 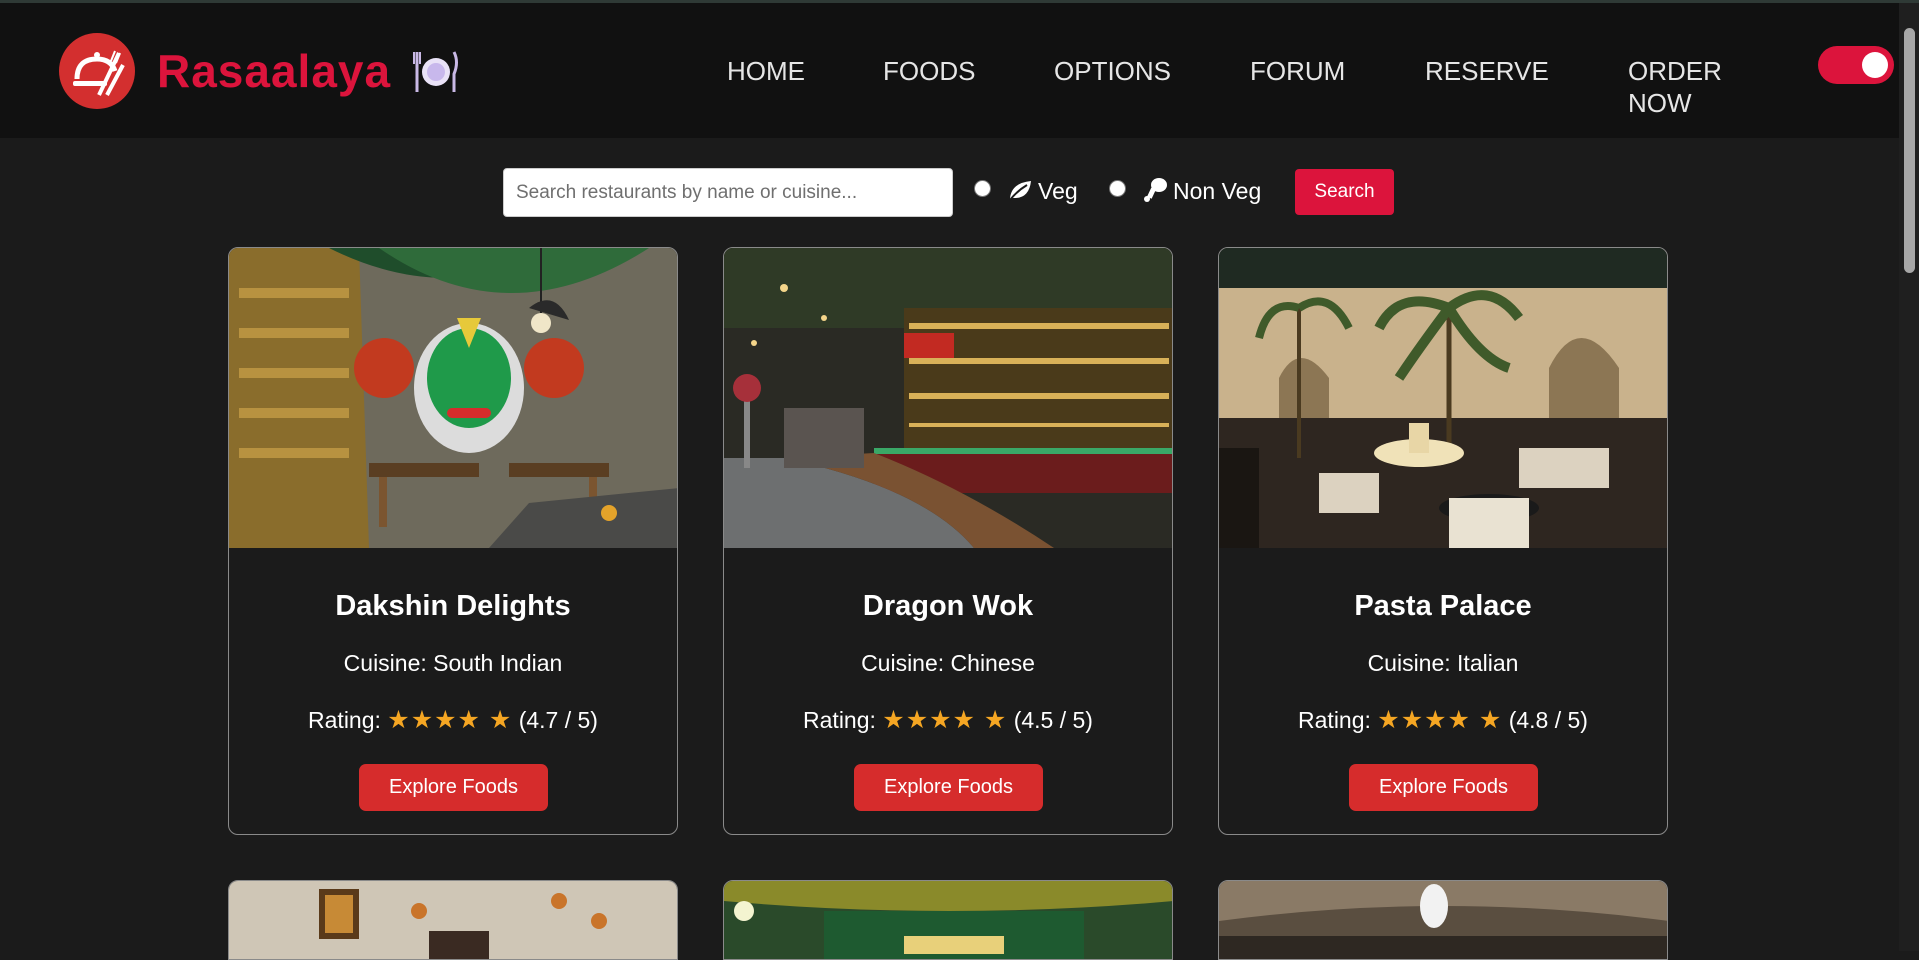 I want to click on rating-value: (4.8 / 5), so click(x=1548, y=720).